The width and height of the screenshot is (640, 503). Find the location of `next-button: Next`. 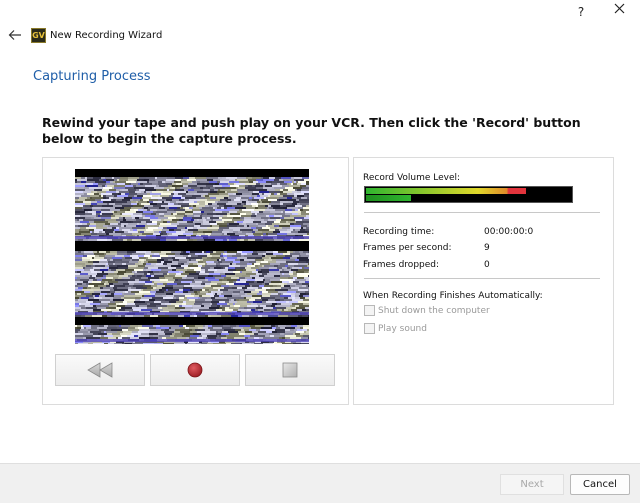

next-button: Next is located at coordinates (532, 484).